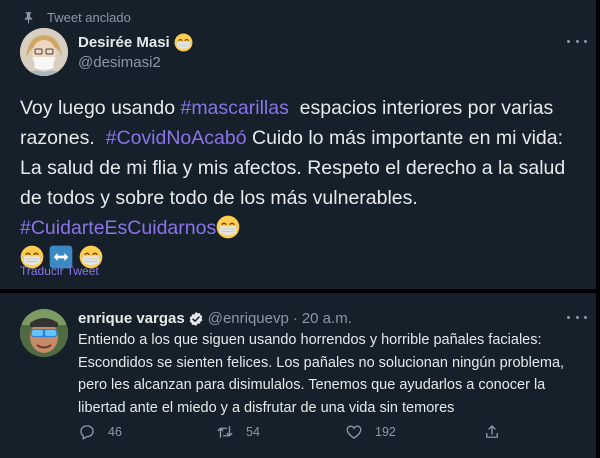 This screenshot has width=600, height=458. What do you see at coordinates (115, 432) in the screenshot?
I see `reply-count: 46` at bounding box center [115, 432].